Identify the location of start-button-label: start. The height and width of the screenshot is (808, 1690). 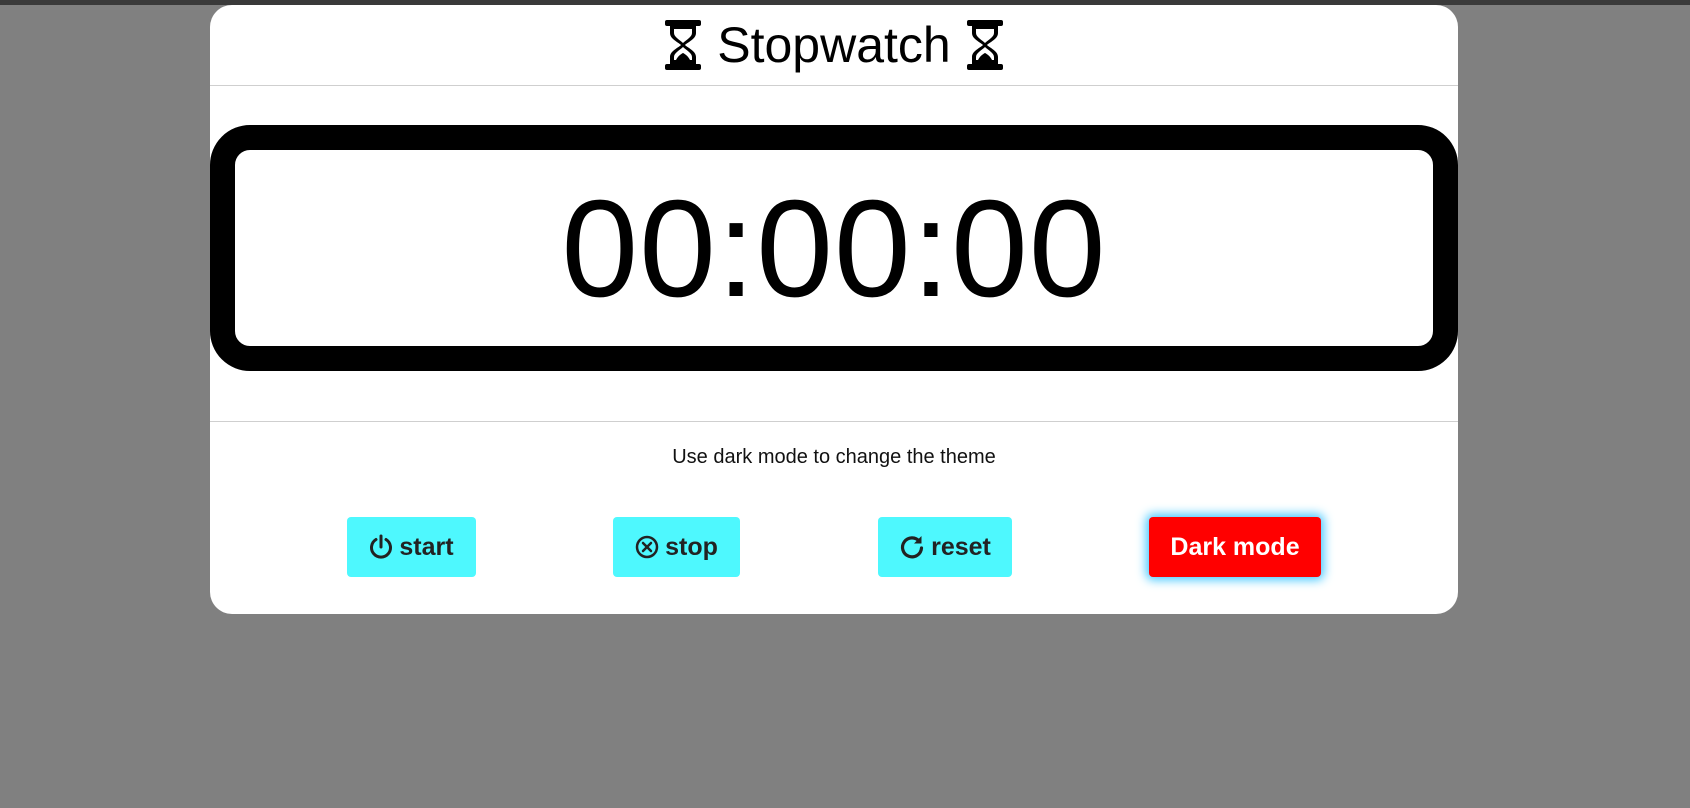
(426, 546).